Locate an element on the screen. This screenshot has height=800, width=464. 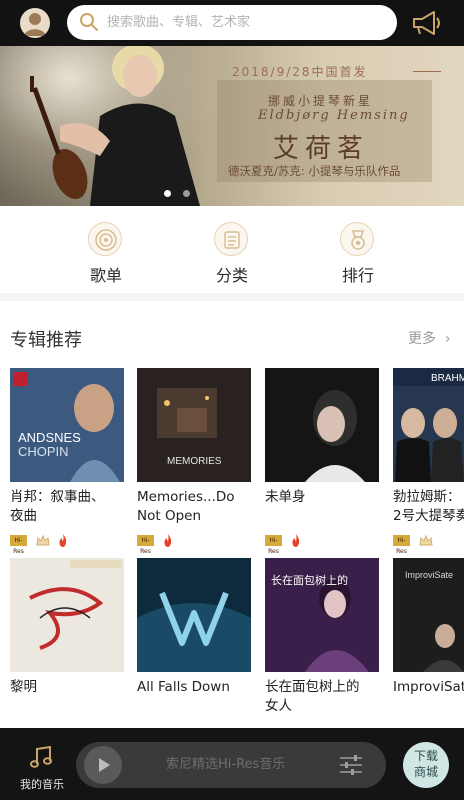
more-label: 更多 is located at coordinates (422, 339).